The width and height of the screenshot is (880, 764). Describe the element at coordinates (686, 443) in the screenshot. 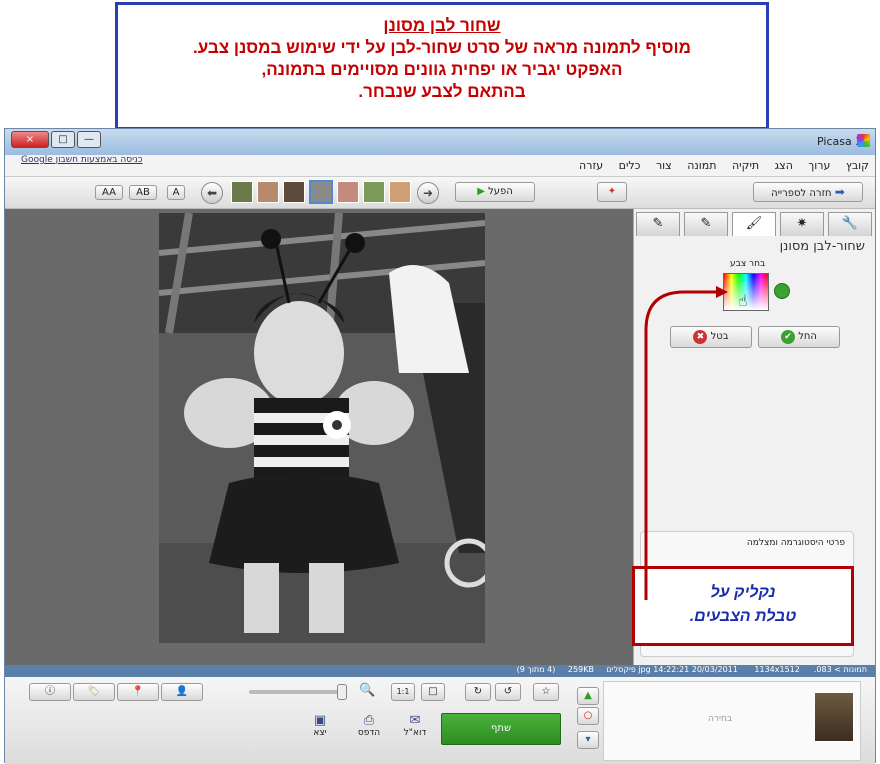

I see `callout-arrow` at that location.